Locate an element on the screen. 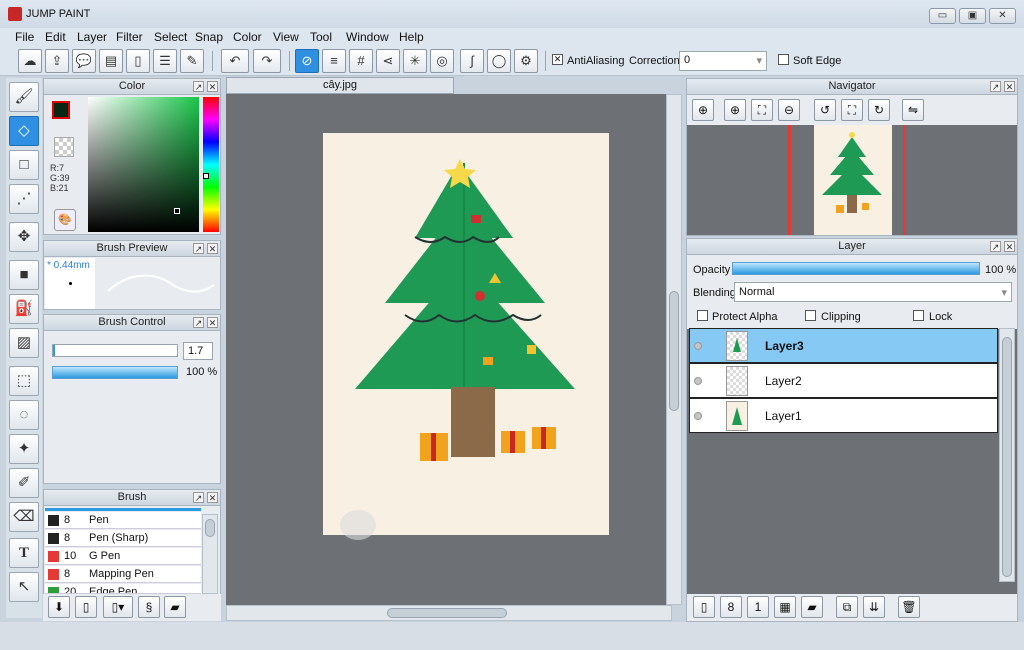  delete-layer-icon: 🗑 is located at coordinates (909, 607).